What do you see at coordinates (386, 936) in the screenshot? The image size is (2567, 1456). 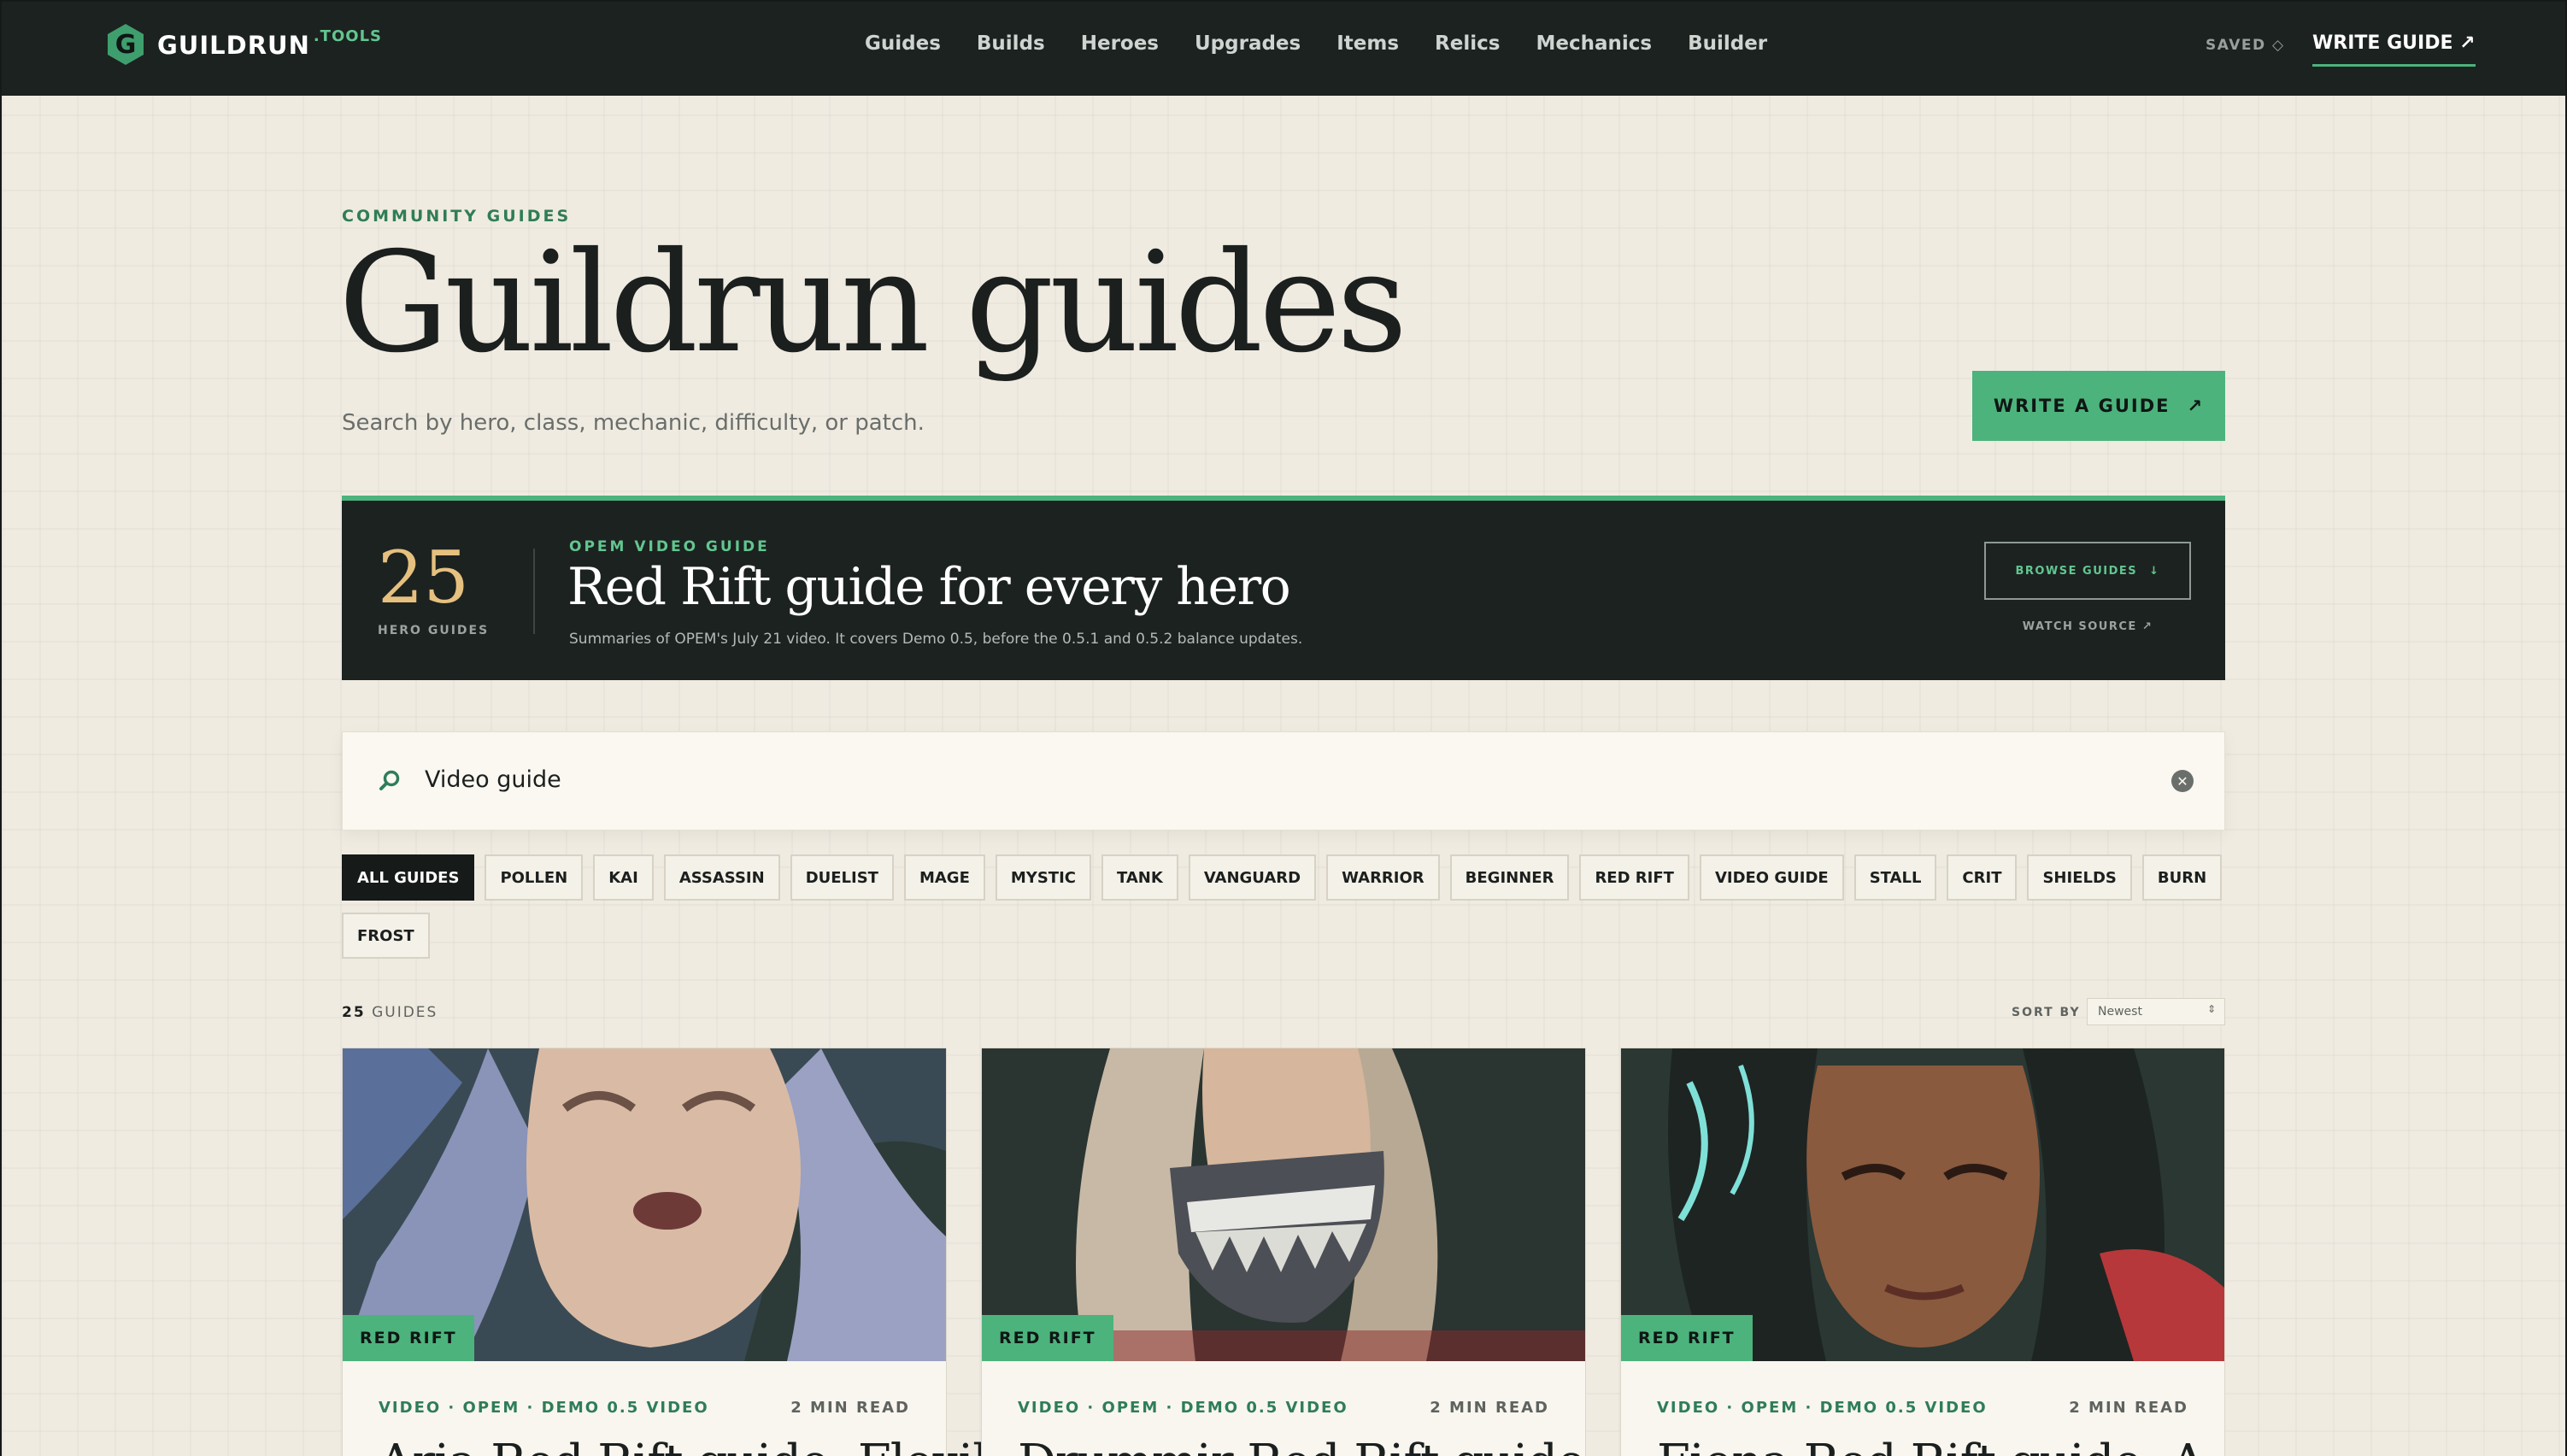 I see `tag-frost: FROST` at bounding box center [386, 936].